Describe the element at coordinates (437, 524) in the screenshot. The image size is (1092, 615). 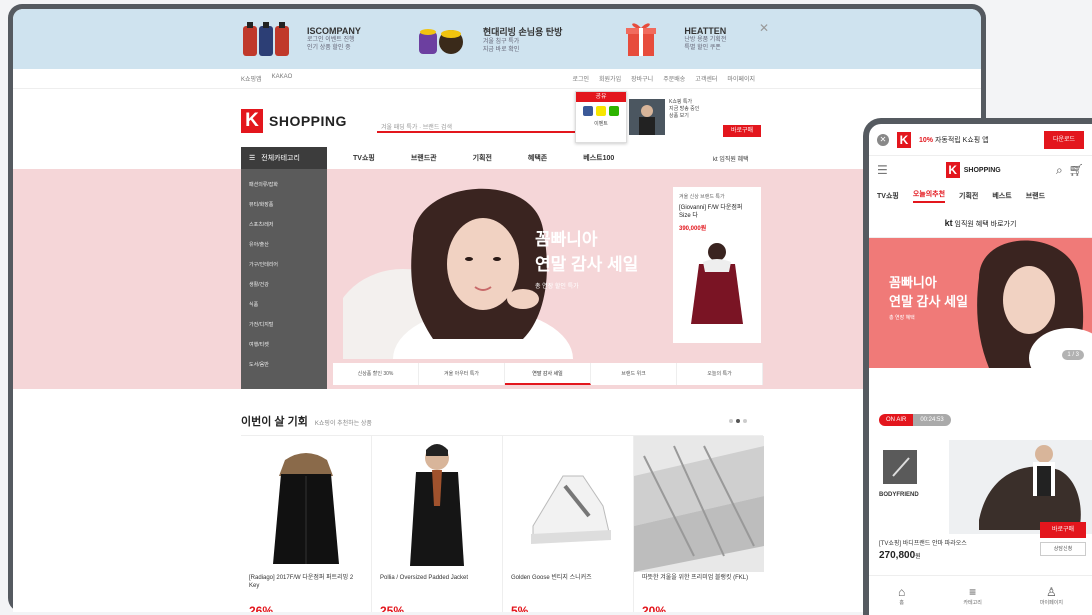
I see `deal-card: Pollia / Oversized Padded Jacket 25%` at that location.